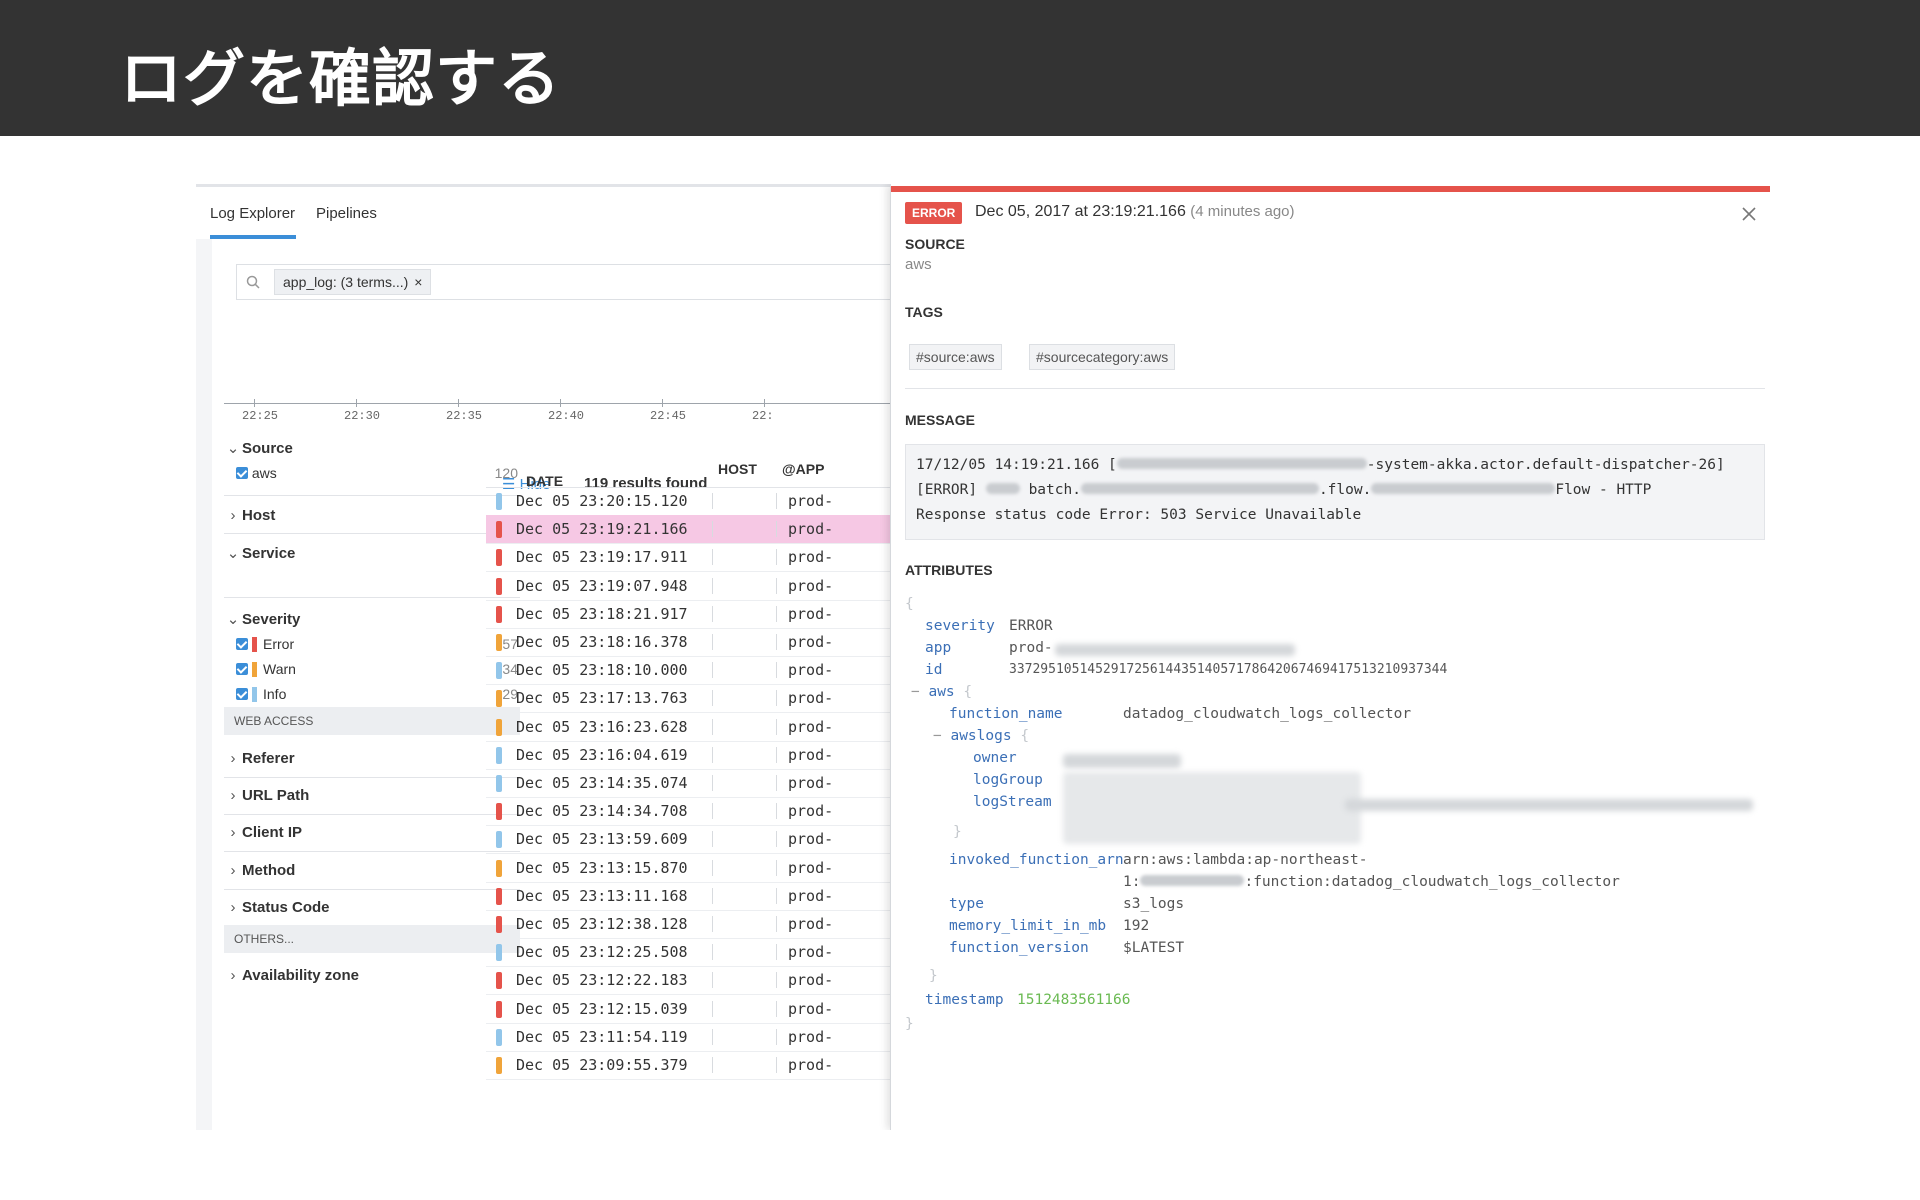  I want to click on search-term-chip: app_log: (3 terms...) ×, so click(353, 282).